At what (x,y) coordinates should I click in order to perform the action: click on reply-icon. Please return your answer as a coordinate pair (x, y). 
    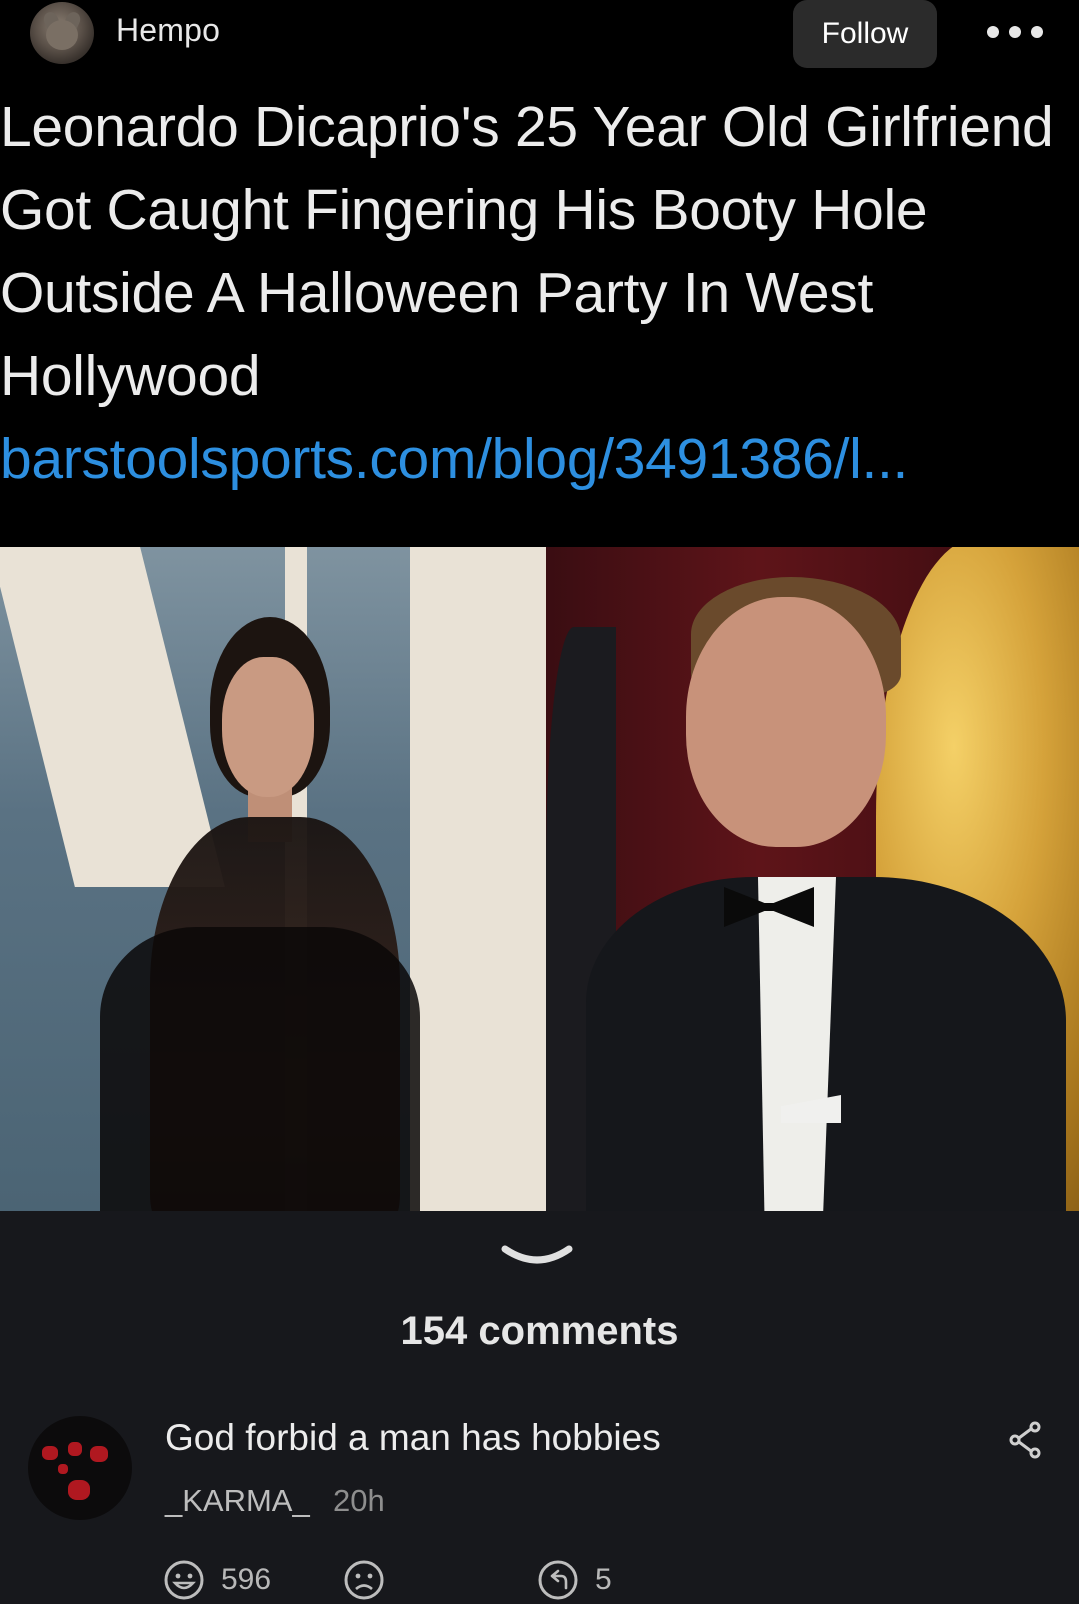
    Looking at the image, I should click on (558, 1580).